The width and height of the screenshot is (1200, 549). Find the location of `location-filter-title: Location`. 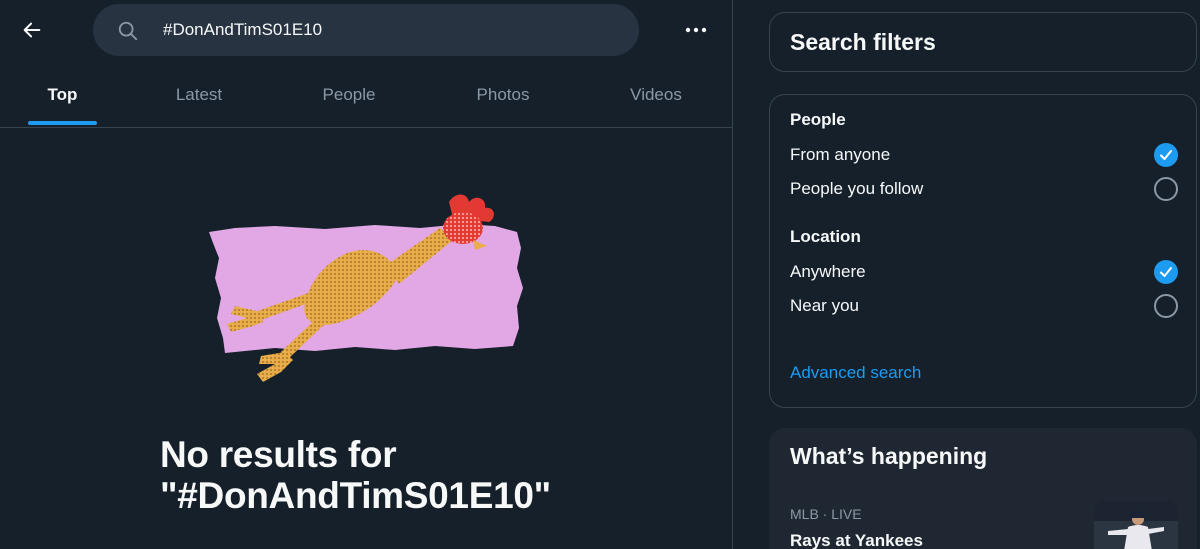

location-filter-title: Location is located at coordinates (825, 236).